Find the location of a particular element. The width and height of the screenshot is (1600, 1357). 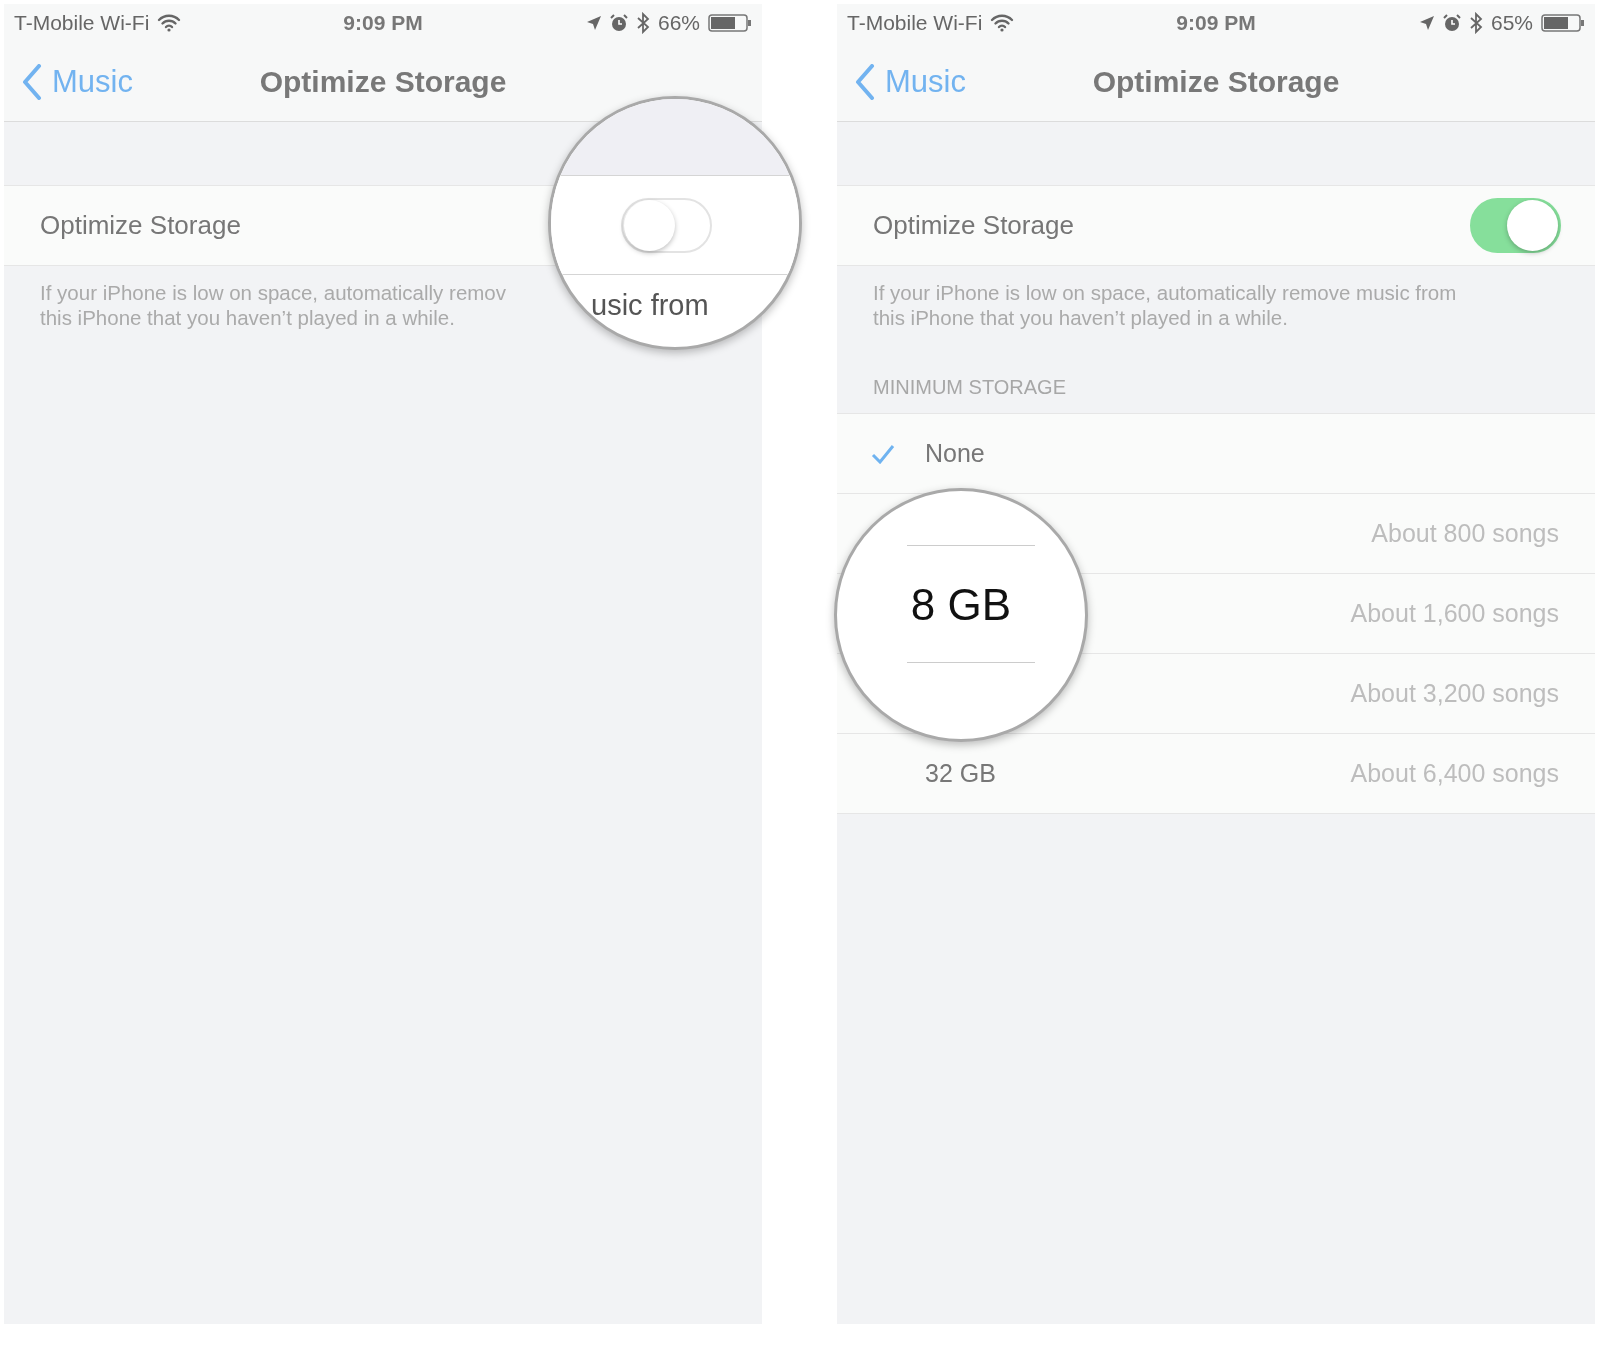

song-count: About 3,200 songs is located at coordinates (1454, 693).